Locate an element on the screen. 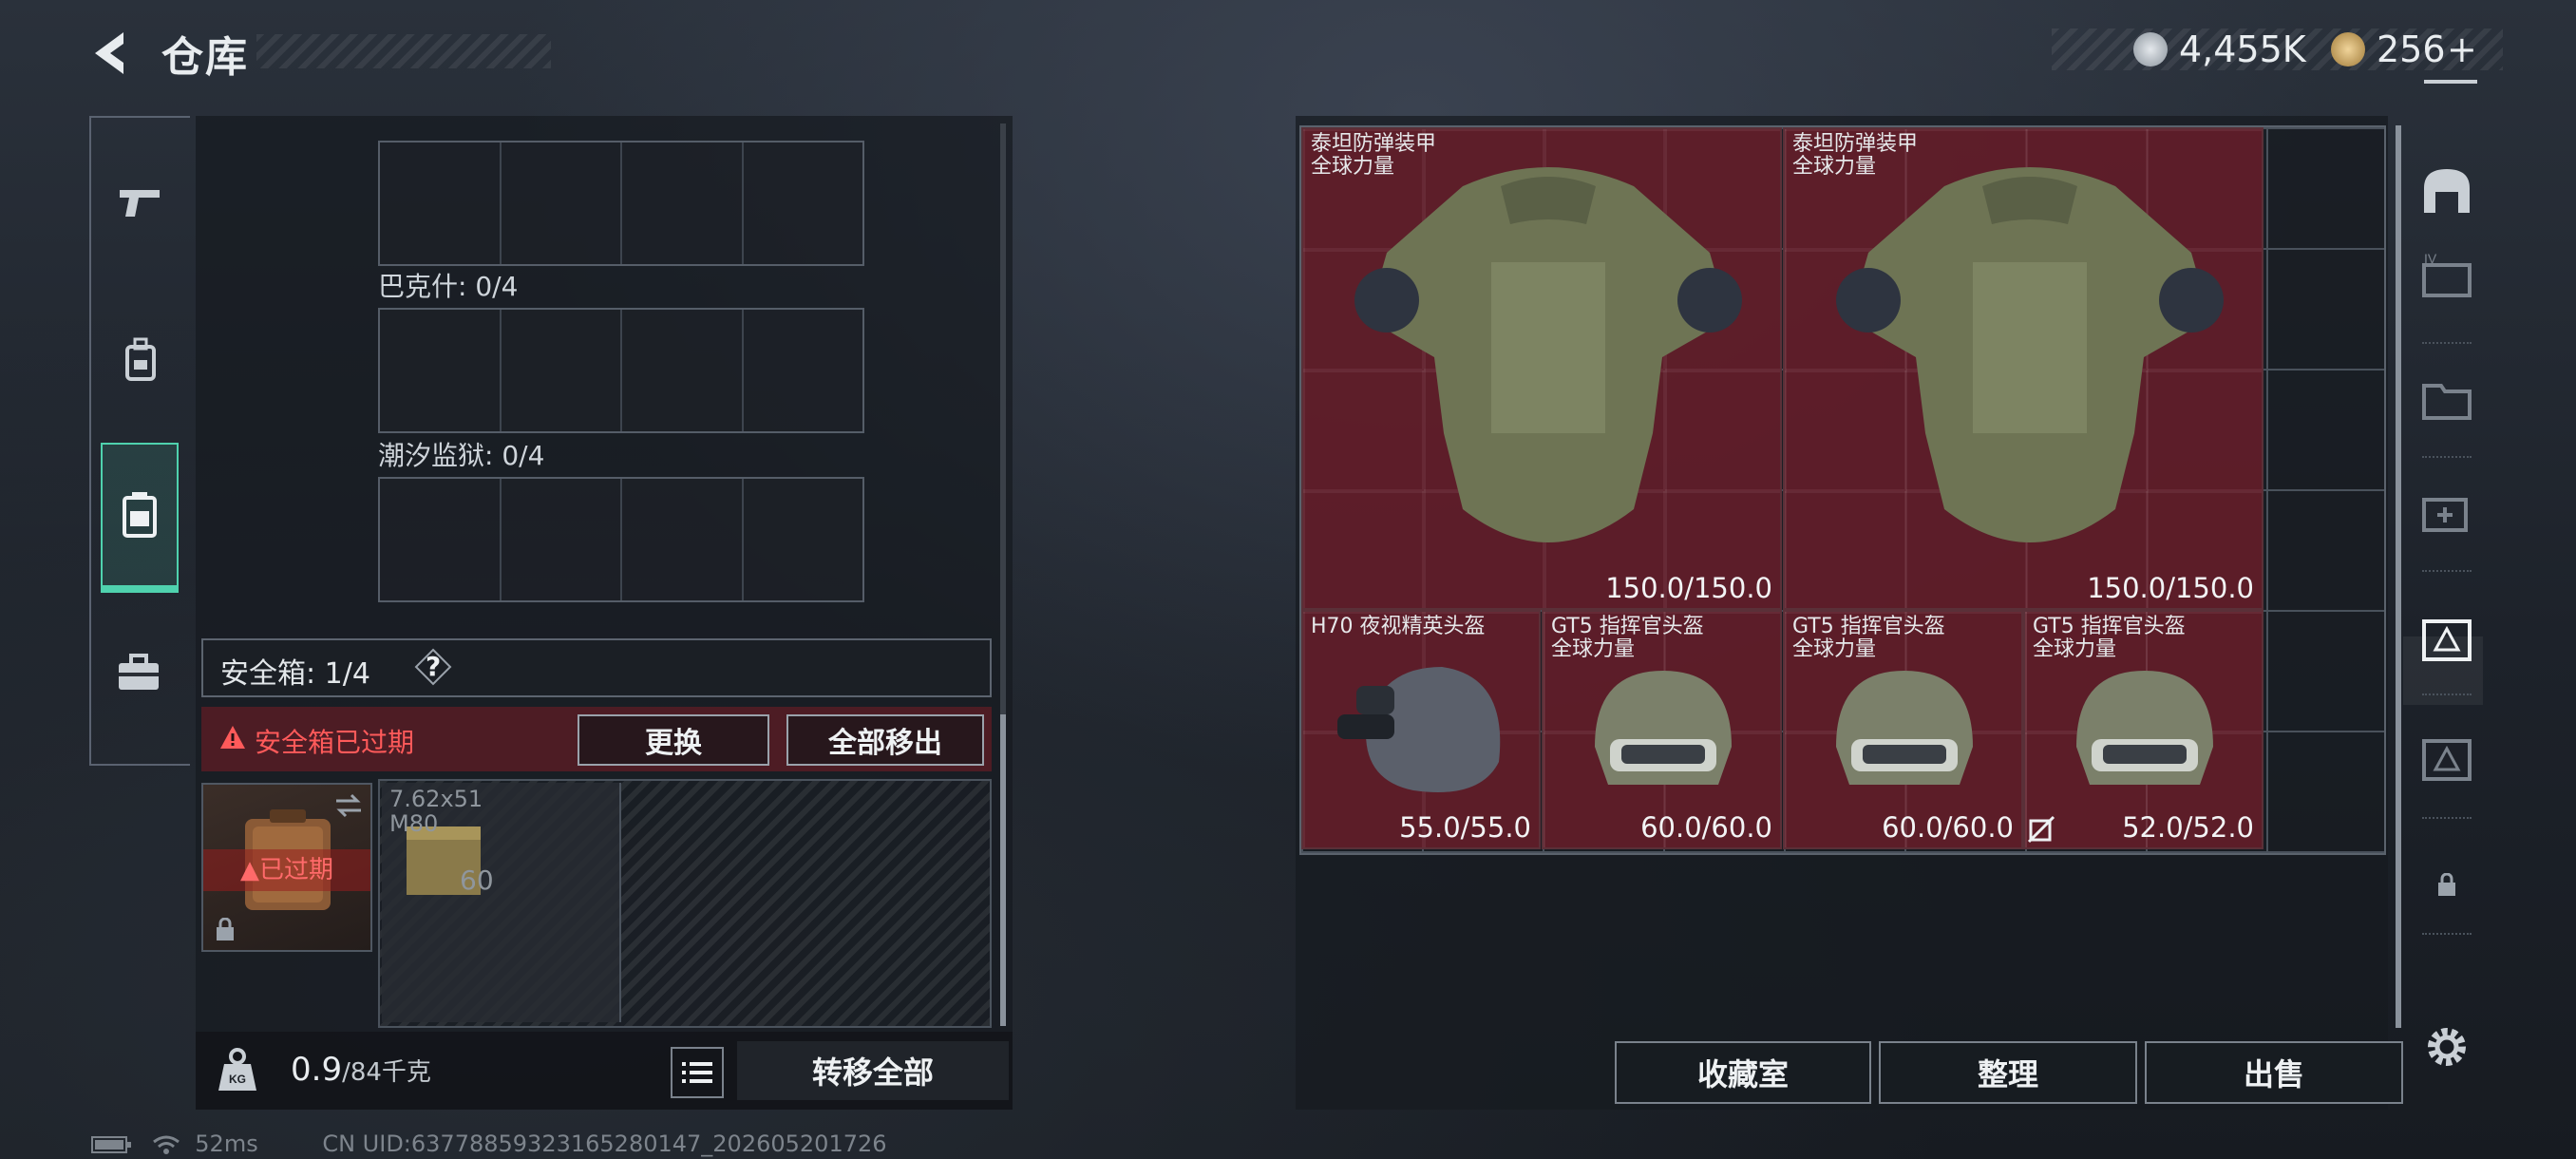 This screenshot has width=2576, height=1159. inventory-footer: KG 0.9/84千克 转移全部 is located at coordinates (604, 1071).